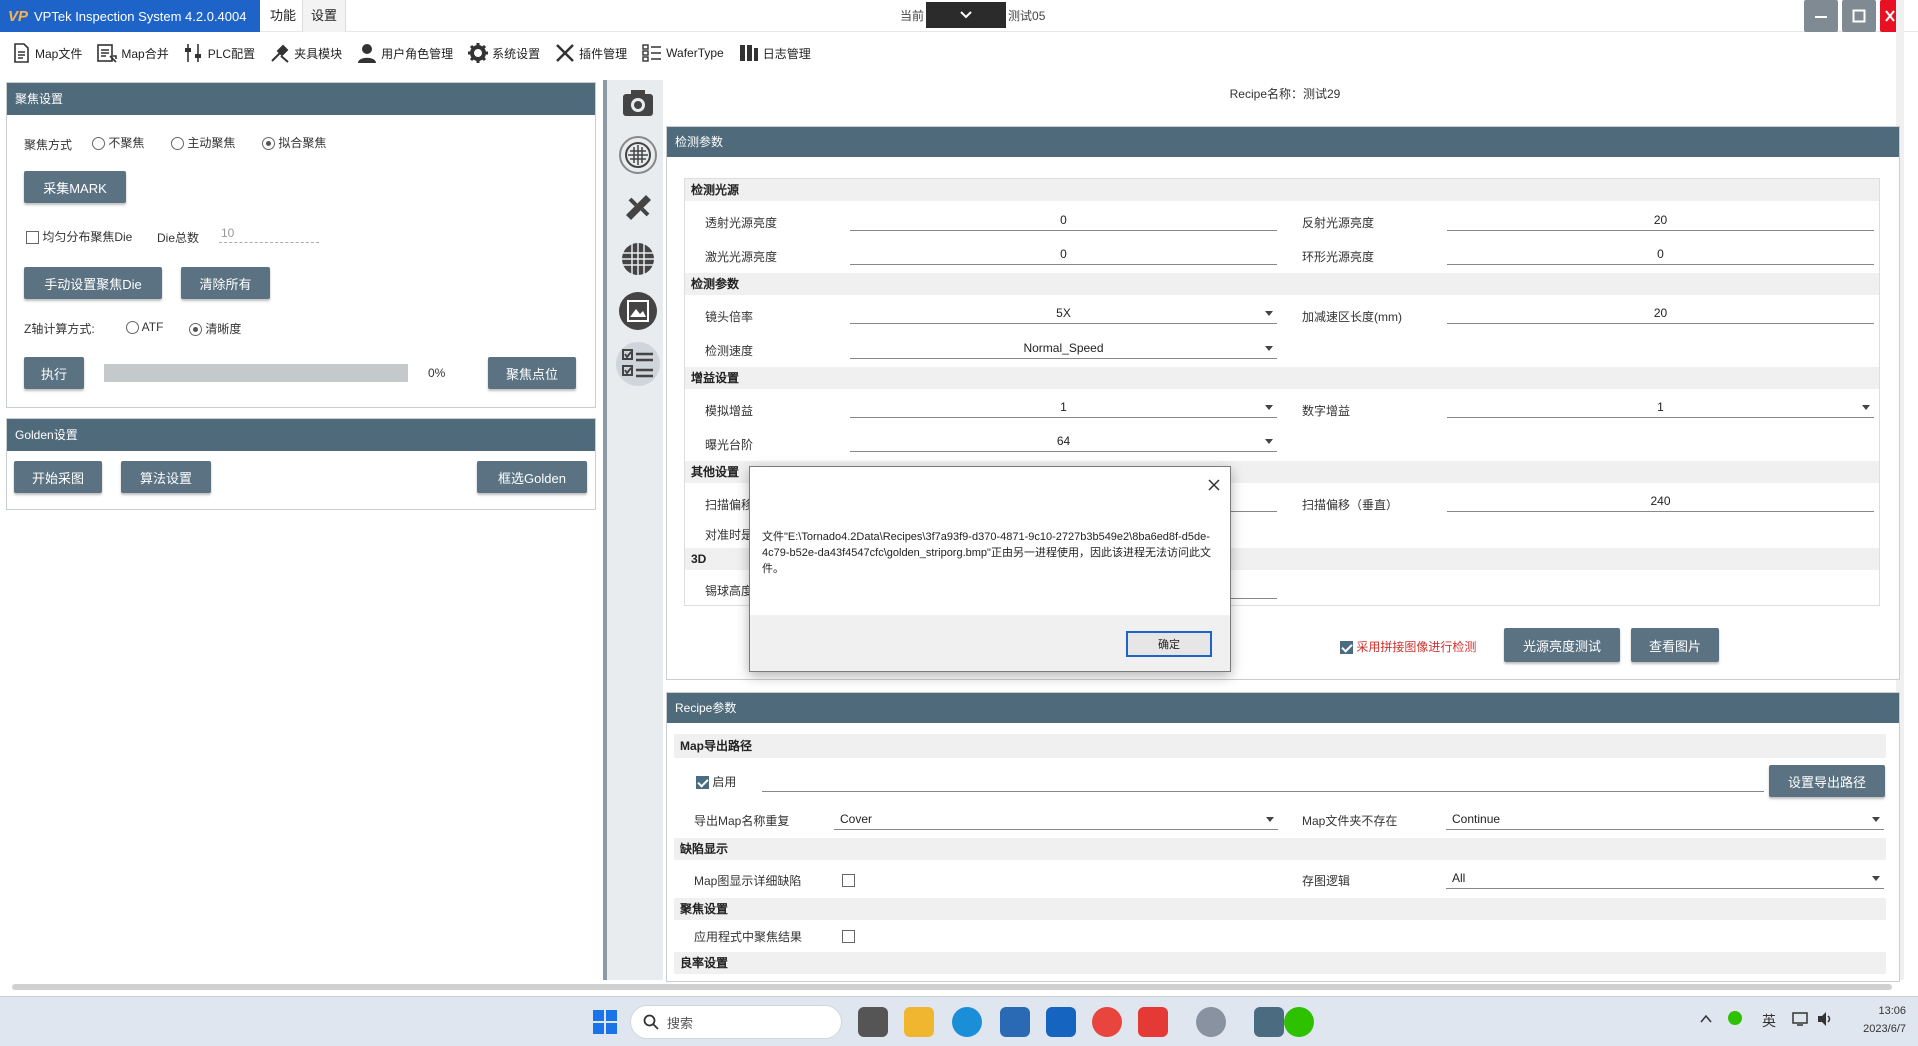  I want to click on toolbar-map-merge: Map合并, so click(132, 53).